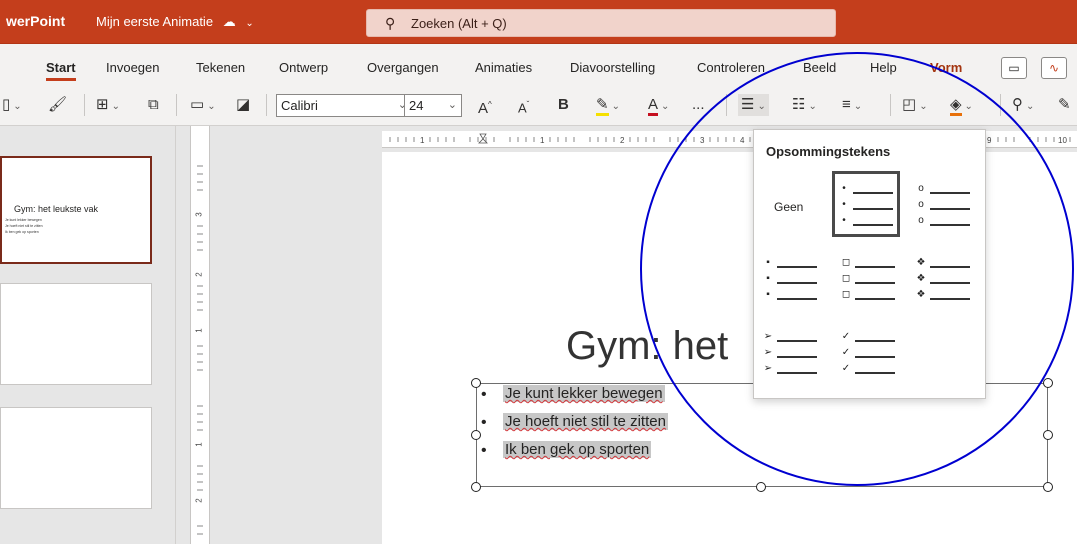  Describe the element at coordinates (915, 105) in the screenshot. I see `shapes-icon: ◰ ⌄` at that location.